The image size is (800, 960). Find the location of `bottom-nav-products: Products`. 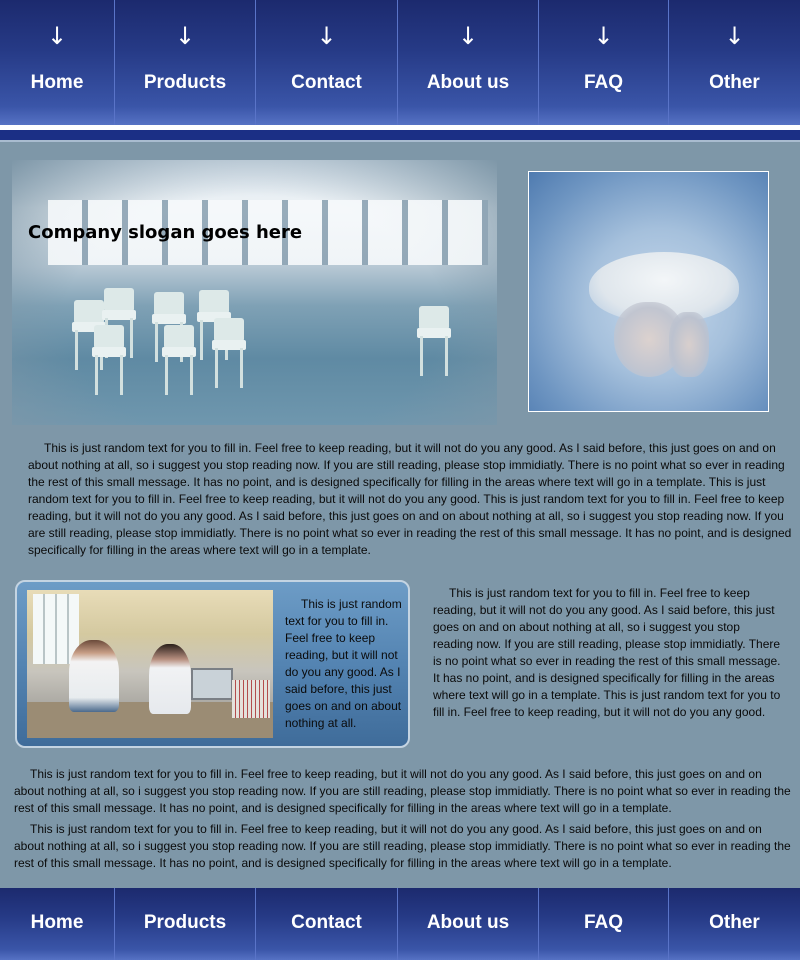

bottom-nav-products: Products is located at coordinates (185, 924).